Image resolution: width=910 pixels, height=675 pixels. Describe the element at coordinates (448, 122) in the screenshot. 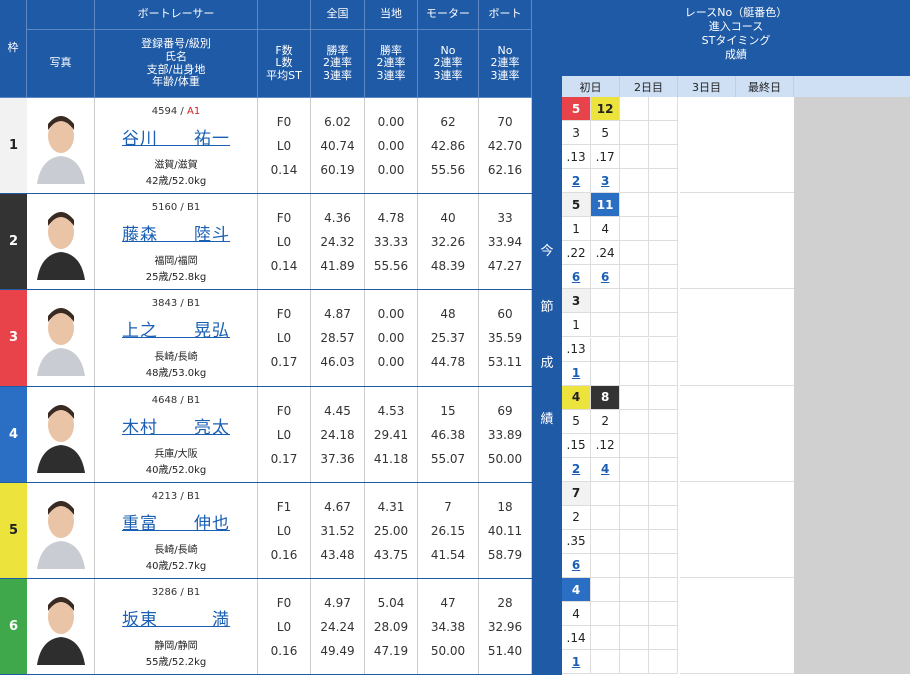

I see `stat-value: 62` at that location.